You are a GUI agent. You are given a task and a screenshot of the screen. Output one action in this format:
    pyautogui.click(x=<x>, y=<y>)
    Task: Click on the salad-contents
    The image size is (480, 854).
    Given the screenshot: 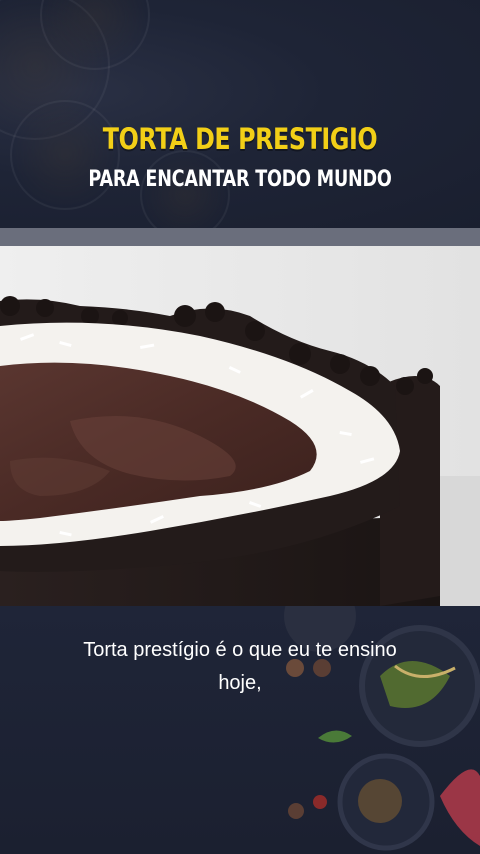 What is the action you would take?
    pyautogui.click(x=380, y=801)
    